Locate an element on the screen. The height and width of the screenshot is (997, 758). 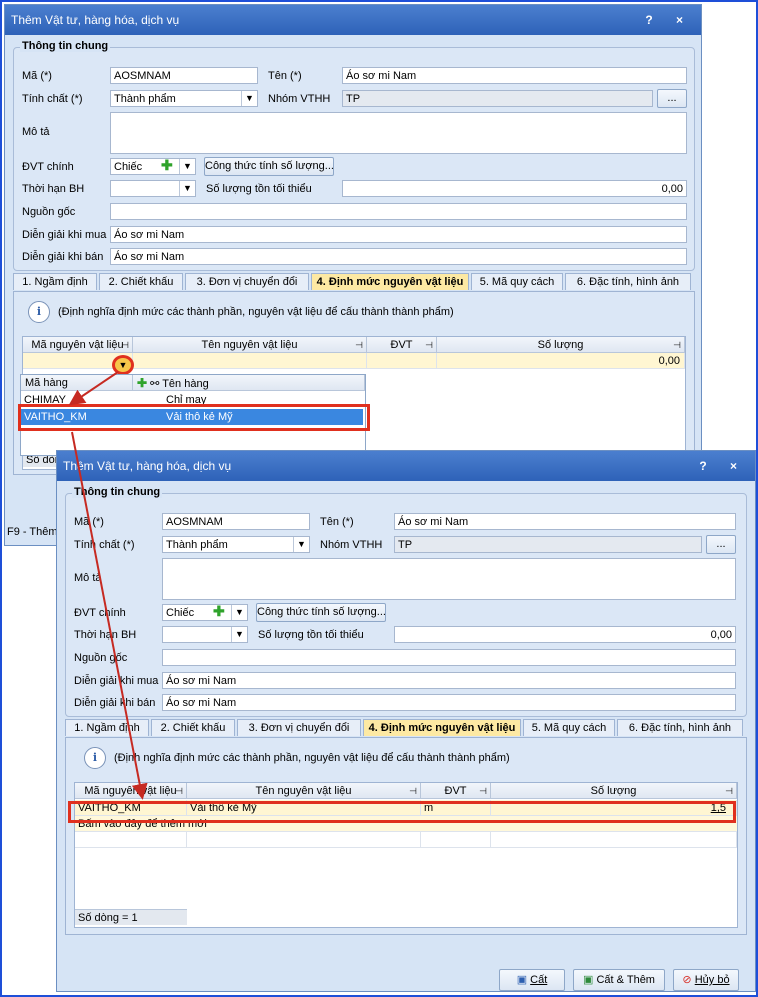
front-label-tinh-chat: Tính chất (*) is located at coordinates (104, 545).